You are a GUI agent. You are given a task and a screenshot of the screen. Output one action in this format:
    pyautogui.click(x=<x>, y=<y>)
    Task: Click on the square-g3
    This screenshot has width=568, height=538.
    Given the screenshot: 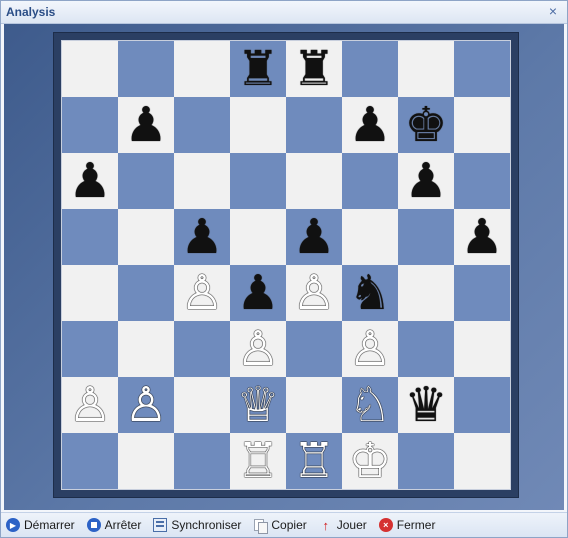 What is the action you would take?
    pyautogui.click(x=426, y=349)
    